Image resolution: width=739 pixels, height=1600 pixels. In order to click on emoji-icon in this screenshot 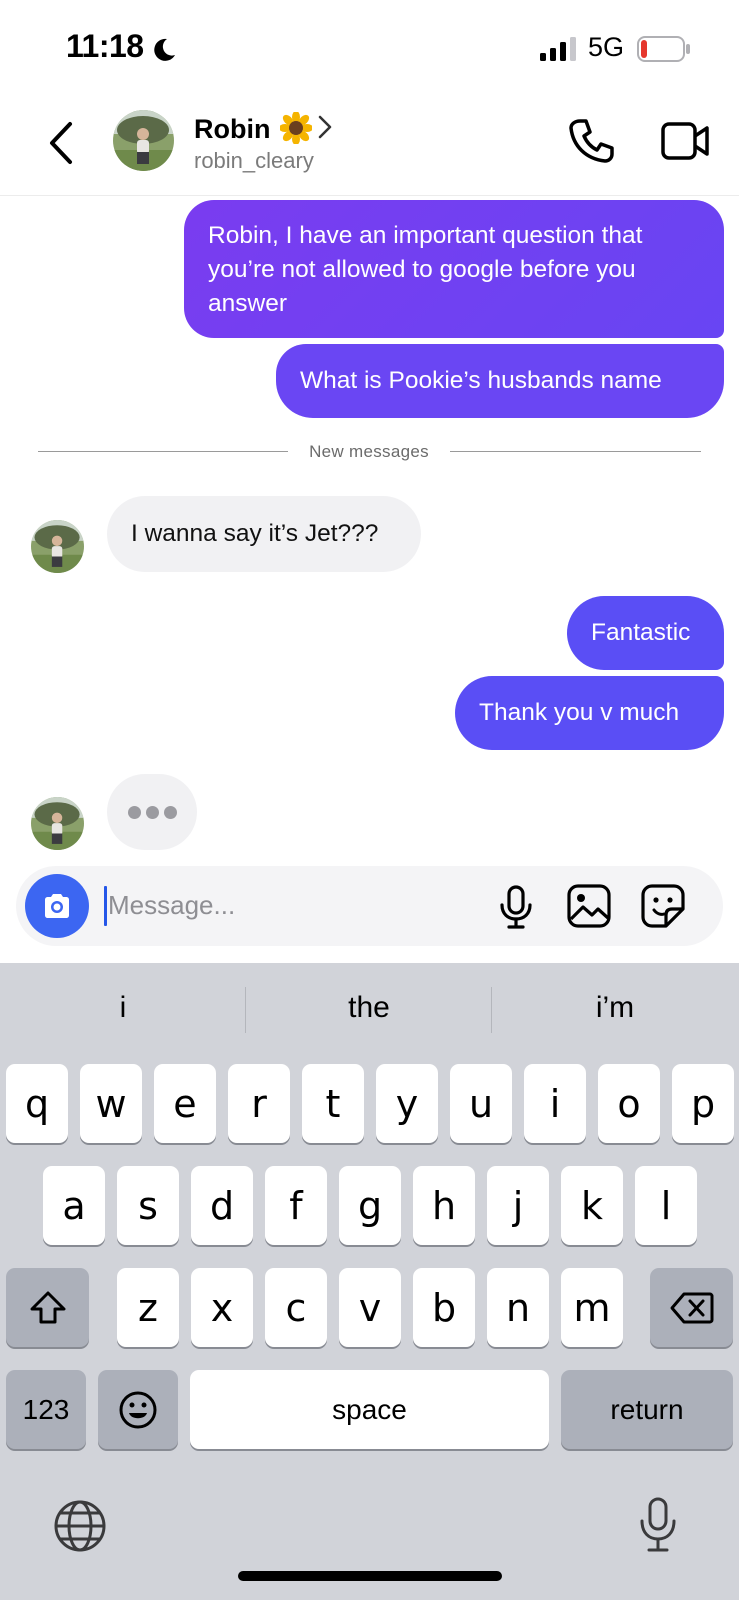, I will do `click(138, 1409)`.